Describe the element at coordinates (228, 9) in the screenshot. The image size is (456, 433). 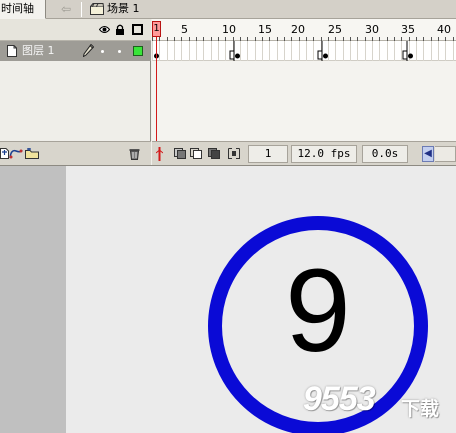
I see `top-bar: 时间轴 ⇦ 场景 1` at that location.